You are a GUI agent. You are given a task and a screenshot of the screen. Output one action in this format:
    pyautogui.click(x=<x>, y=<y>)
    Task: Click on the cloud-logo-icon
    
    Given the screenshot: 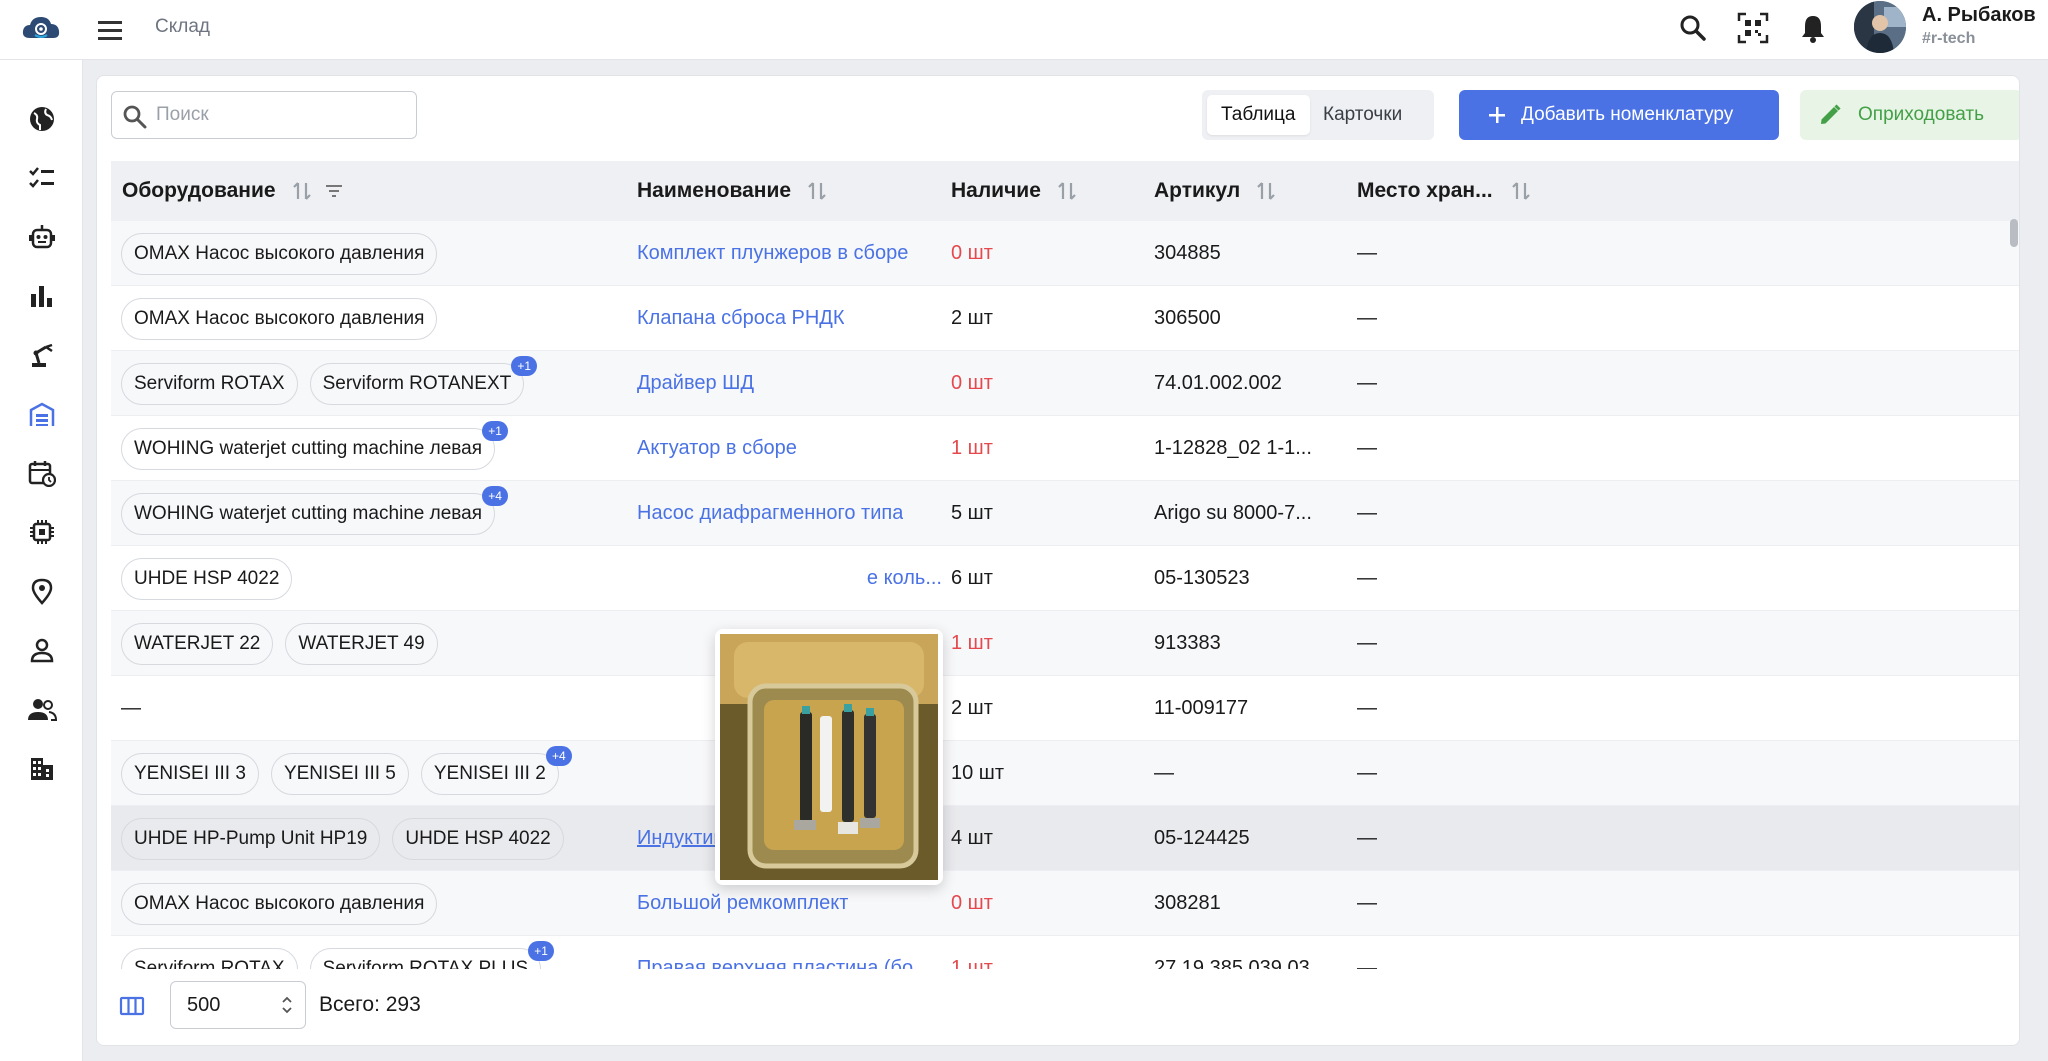 What is the action you would take?
    pyautogui.click(x=42, y=27)
    